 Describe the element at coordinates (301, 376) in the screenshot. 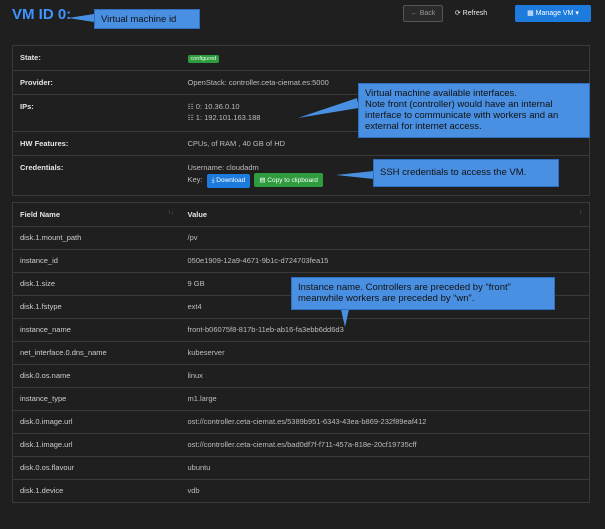

I see `table-row: disk.0.os.name linux` at that location.